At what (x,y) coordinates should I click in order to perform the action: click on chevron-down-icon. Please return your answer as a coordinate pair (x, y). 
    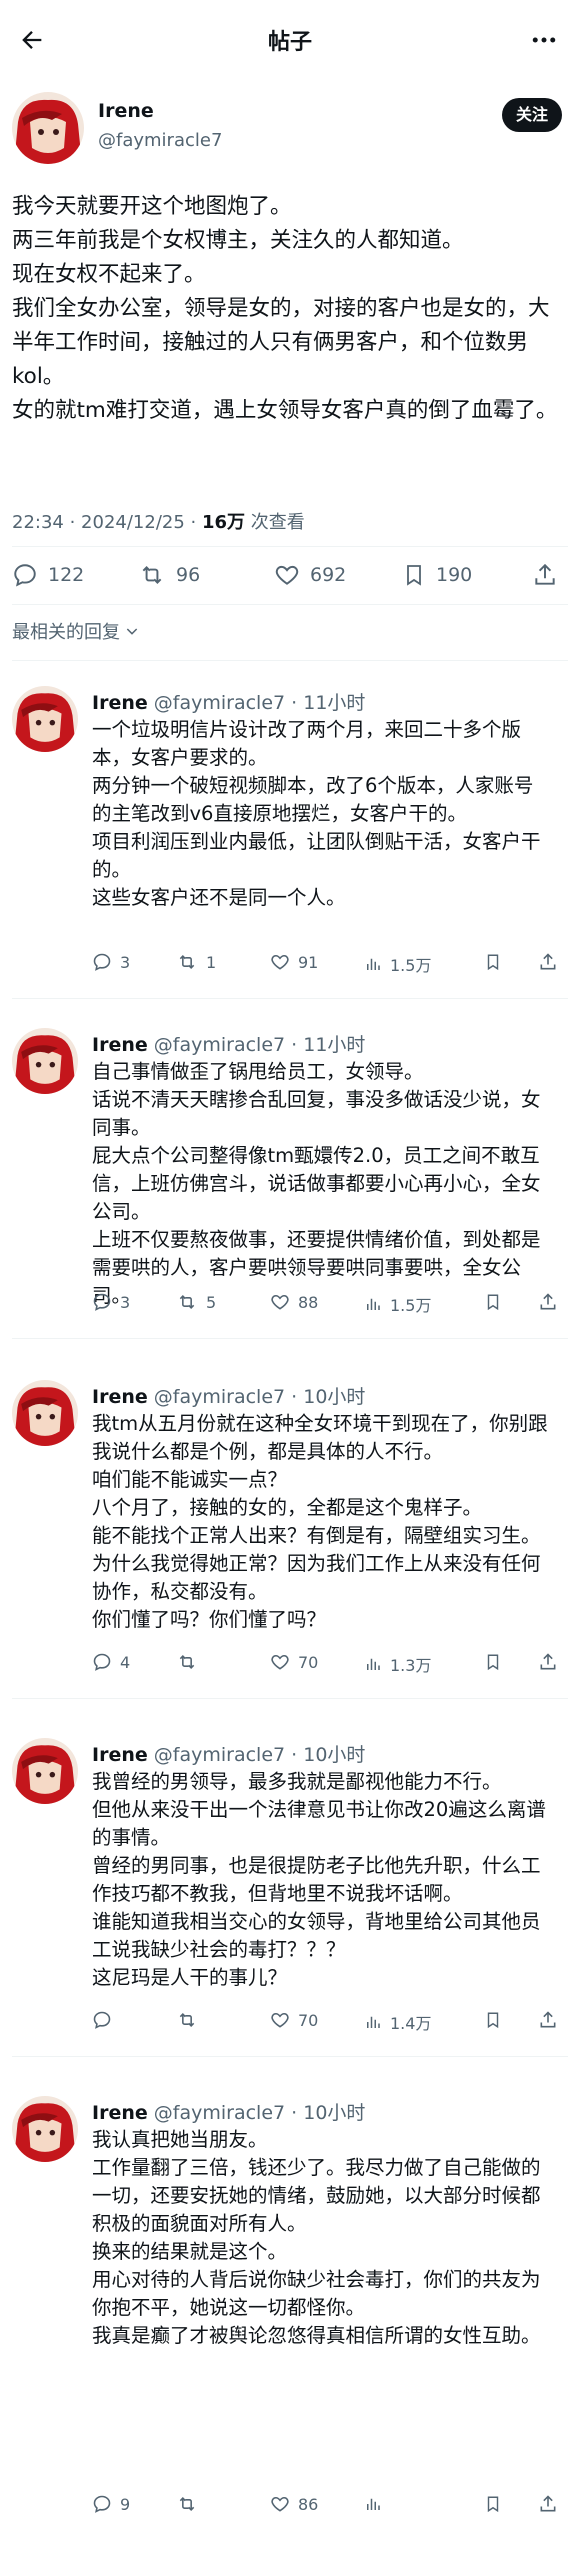
    Looking at the image, I should click on (132, 631).